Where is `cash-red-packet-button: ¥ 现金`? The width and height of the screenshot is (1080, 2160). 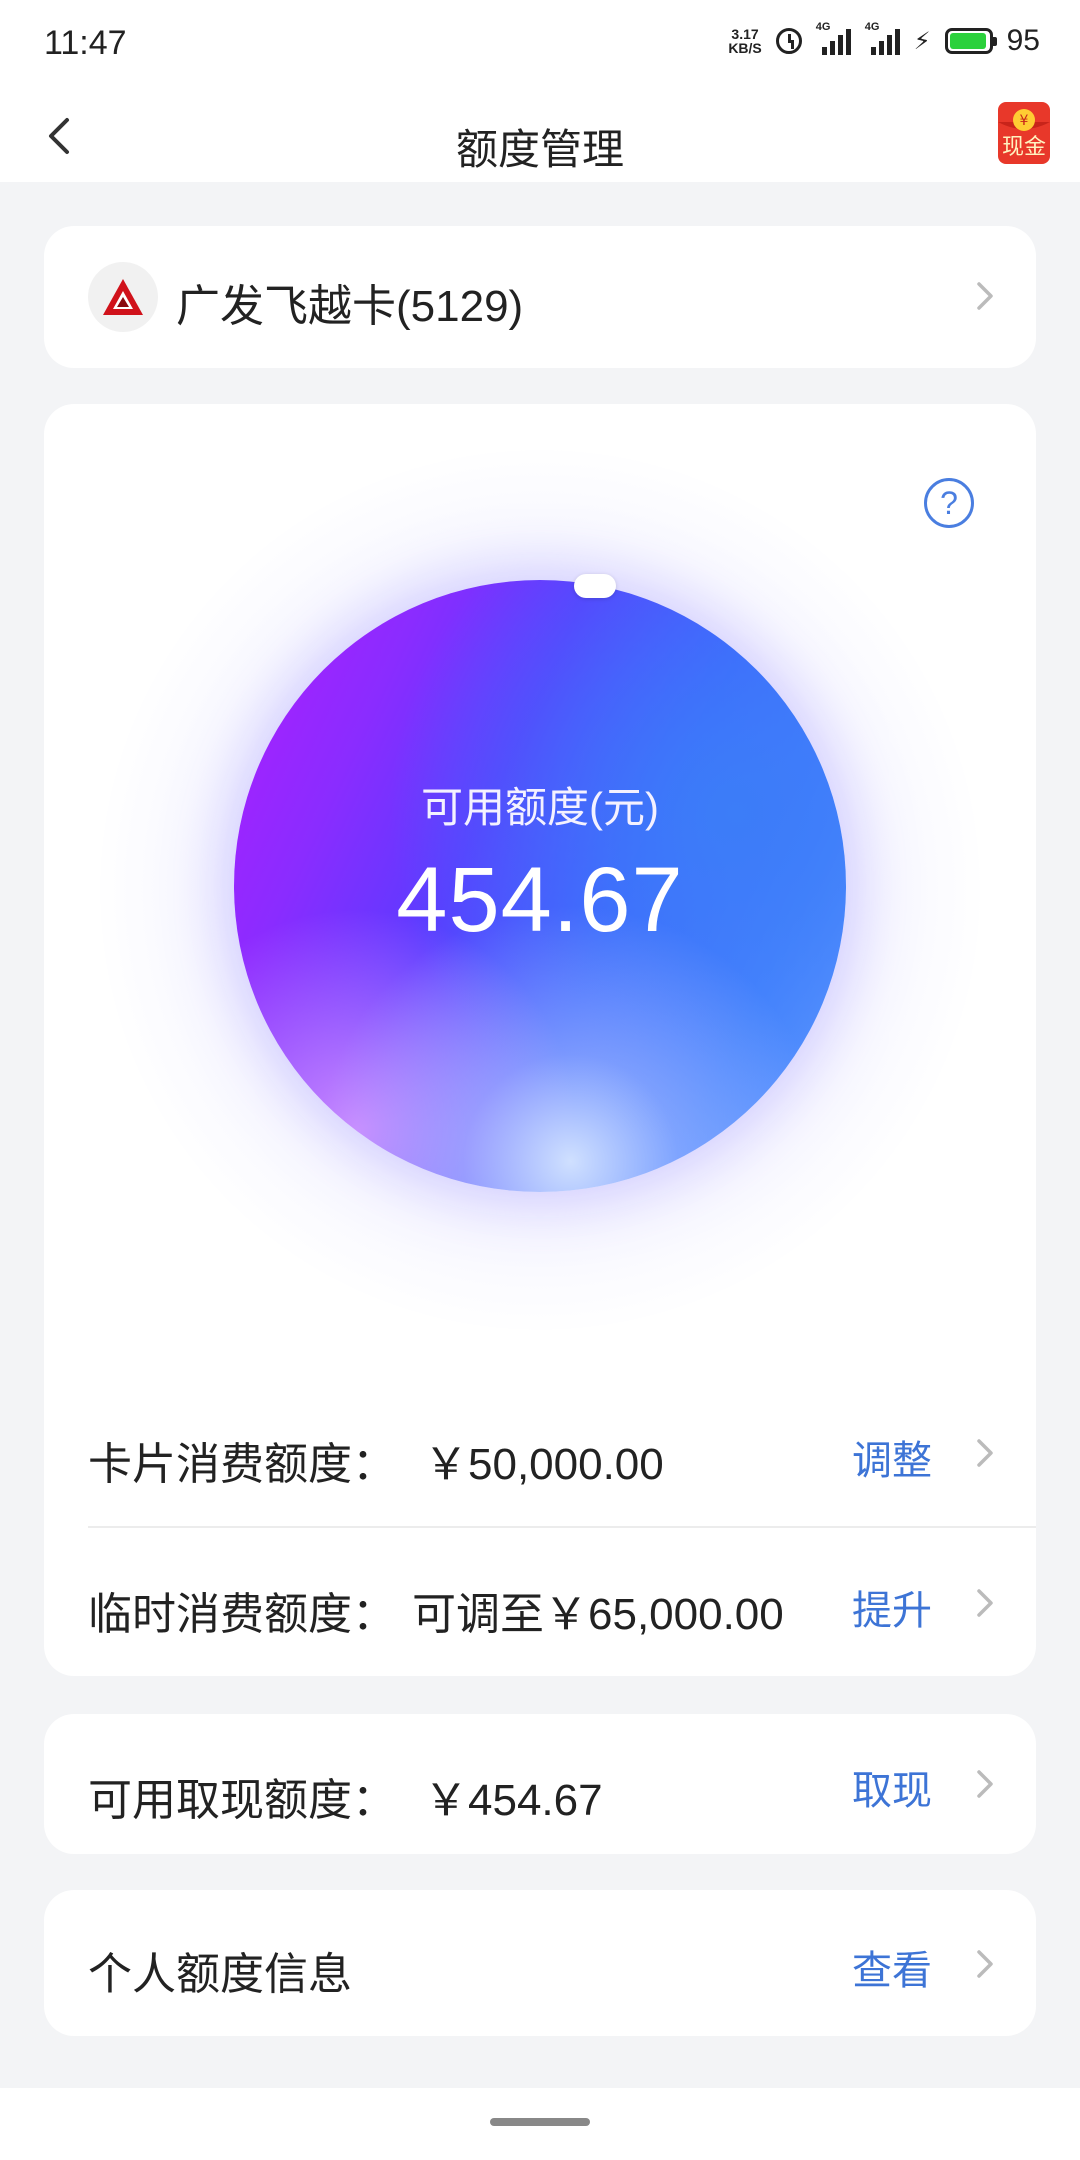 cash-red-packet-button: ¥ 现金 is located at coordinates (1024, 133).